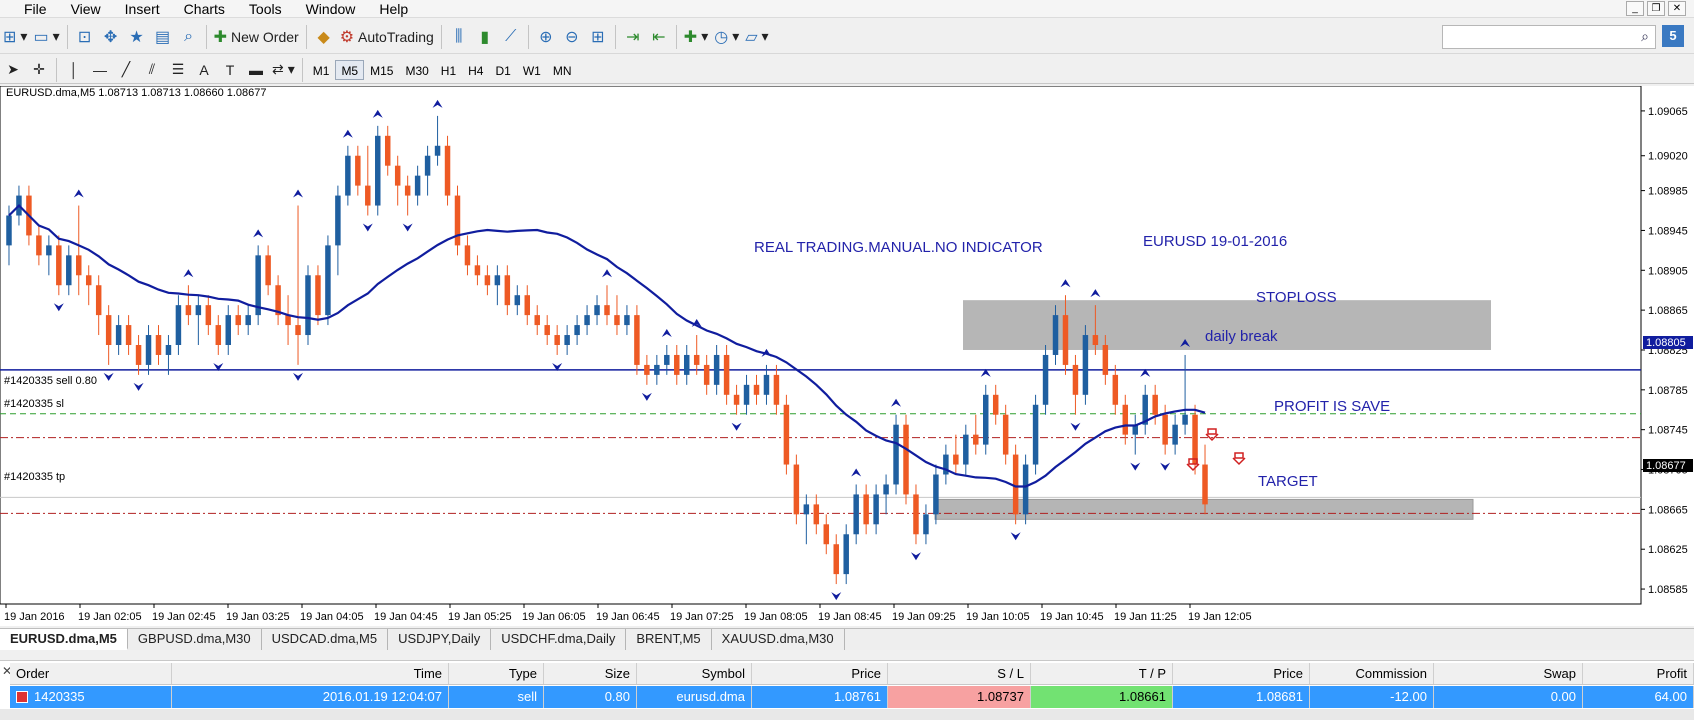 The width and height of the screenshot is (1694, 720). What do you see at coordinates (85, 37) in the screenshot?
I see `market-watch-button: ⊡` at bounding box center [85, 37].